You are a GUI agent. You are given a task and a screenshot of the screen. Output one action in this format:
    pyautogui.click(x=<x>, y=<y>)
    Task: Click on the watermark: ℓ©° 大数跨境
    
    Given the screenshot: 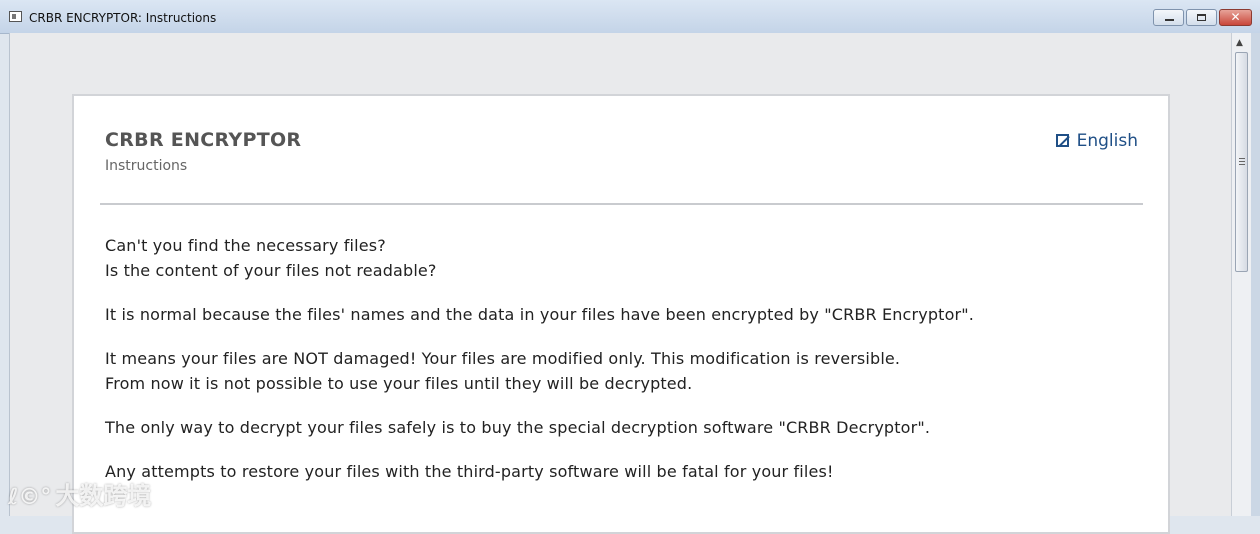 What is the action you would take?
    pyautogui.click(x=79, y=493)
    